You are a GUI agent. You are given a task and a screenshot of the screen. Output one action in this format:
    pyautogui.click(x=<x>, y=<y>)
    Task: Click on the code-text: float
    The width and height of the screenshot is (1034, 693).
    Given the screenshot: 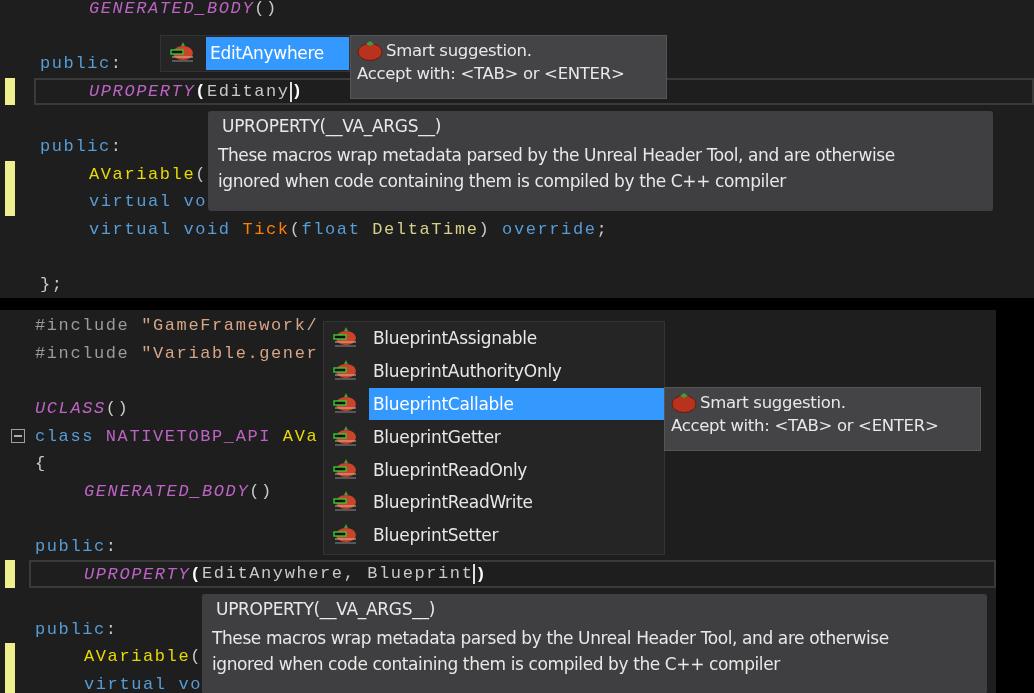 What is the action you would take?
    pyautogui.click(x=331, y=230)
    